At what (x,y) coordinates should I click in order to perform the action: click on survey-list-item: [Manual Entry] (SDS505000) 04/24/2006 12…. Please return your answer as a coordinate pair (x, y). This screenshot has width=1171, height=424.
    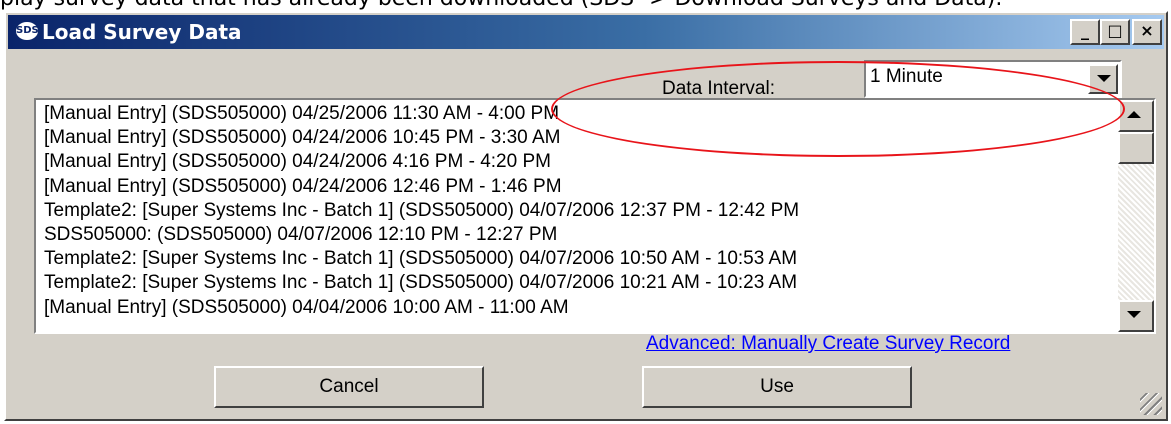
    Looking at the image, I should click on (579, 187).